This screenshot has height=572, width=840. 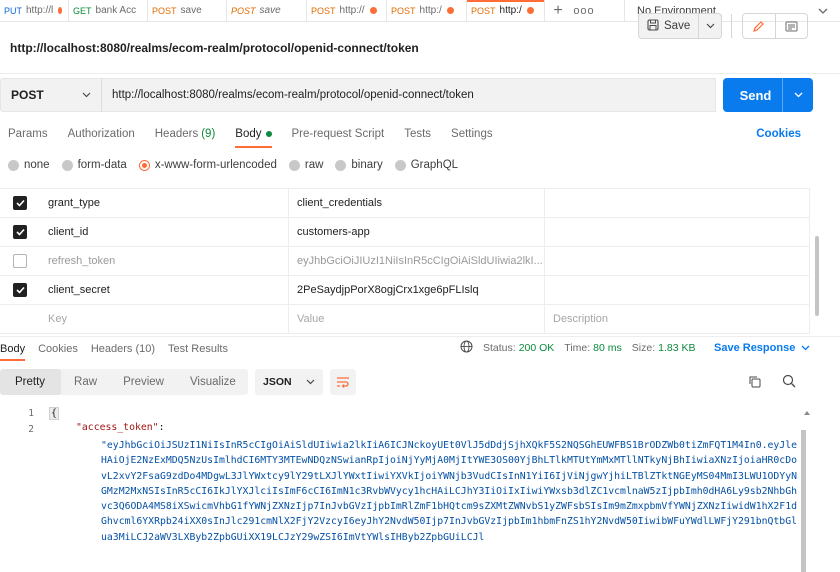 What do you see at coordinates (198, 349) in the screenshot?
I see `response-tab-test-results: Test Results` at bounding box center [198, 349].